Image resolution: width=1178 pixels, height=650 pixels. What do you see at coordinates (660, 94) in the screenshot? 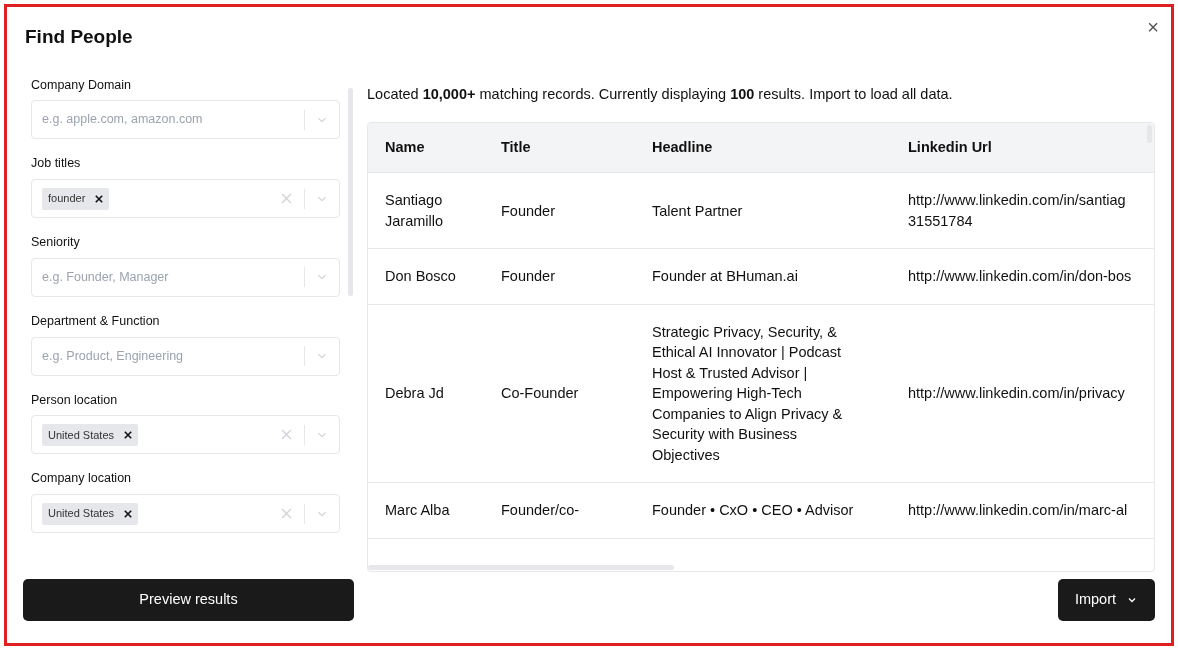
I see `results-summary: Located 10,000+ matching records. Currently displaying 100 results. Import to load all data.` at bounding box center [660, 94].